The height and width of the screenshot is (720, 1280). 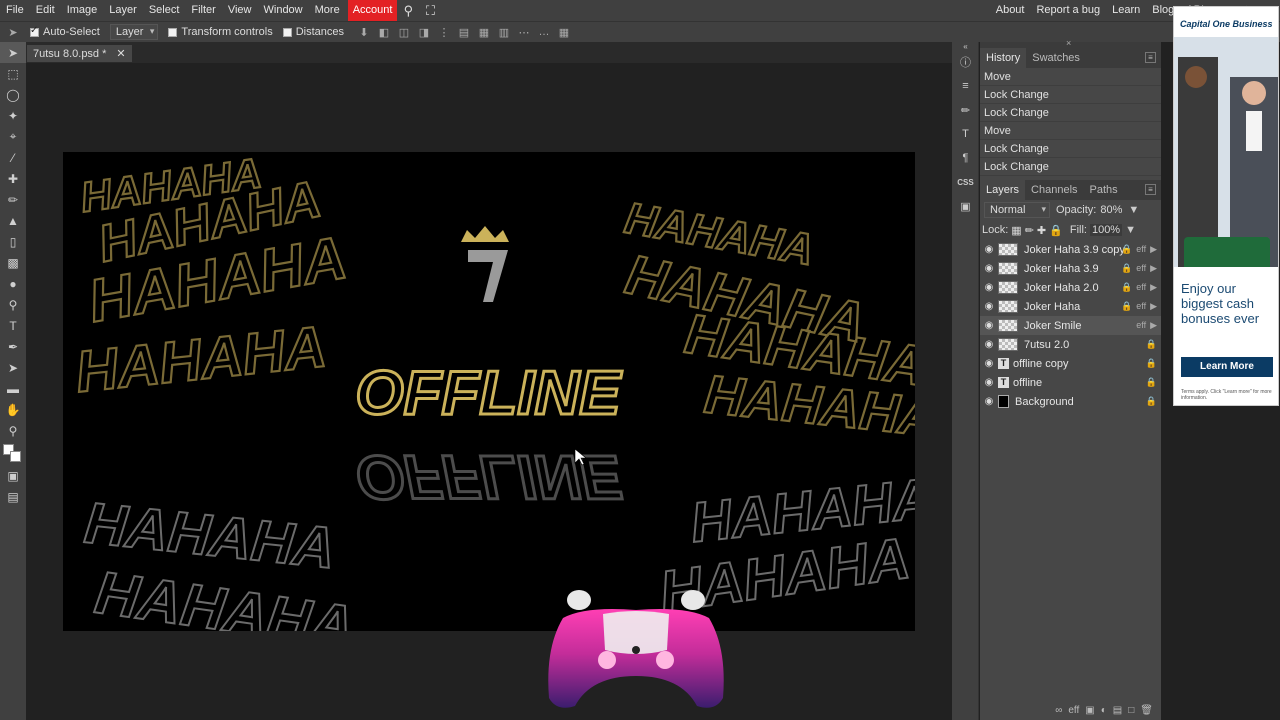 What do you see at coordinates (13, 94) in the screenshot?
I see `lasso-tool-icon: ◯` at bounding box center [13, 94].